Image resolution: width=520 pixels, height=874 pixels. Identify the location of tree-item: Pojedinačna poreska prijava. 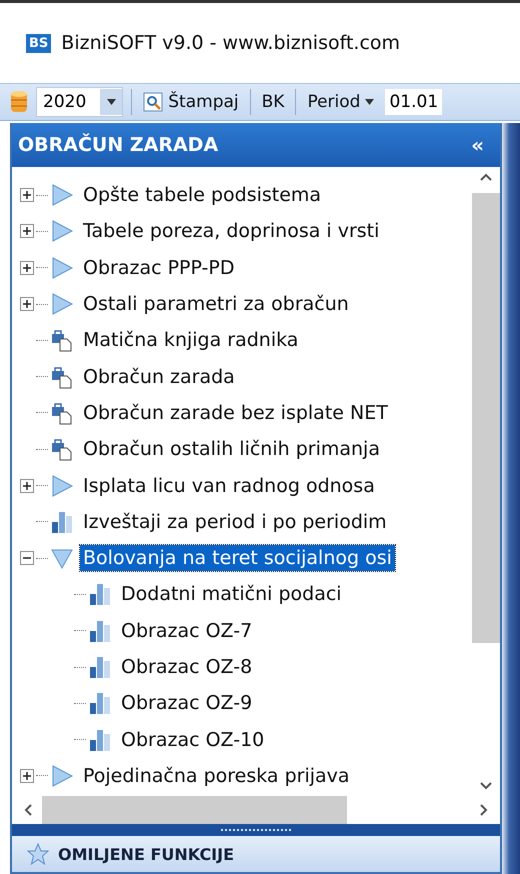
(216, 775).